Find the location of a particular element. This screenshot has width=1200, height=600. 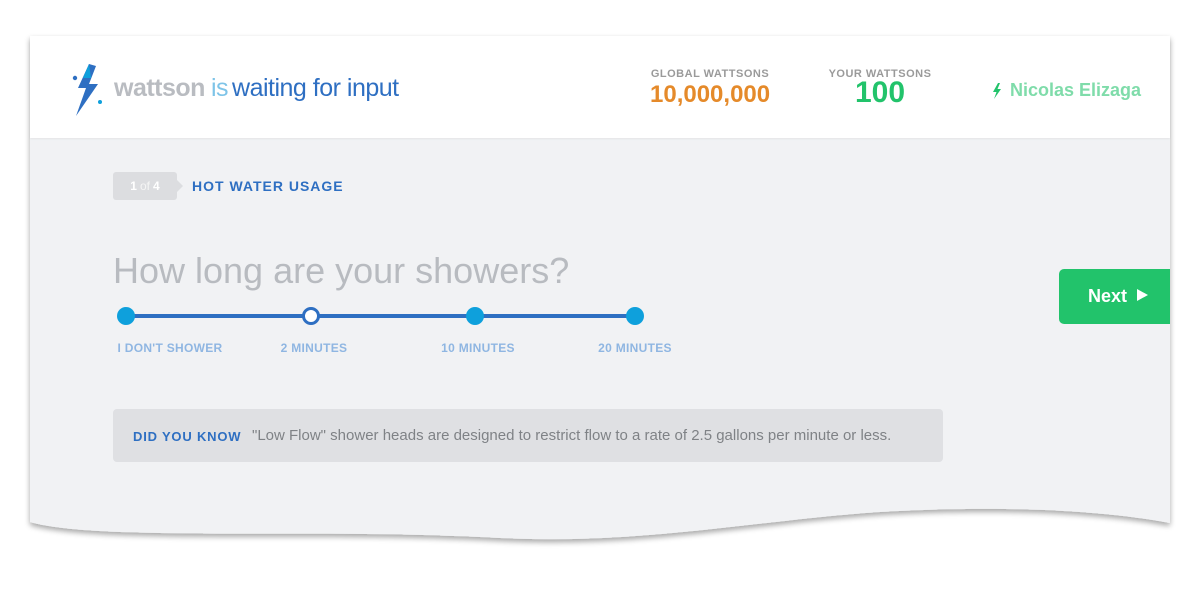

user-profile-link: Nicolas Elizaga is located at coordinates (1066, 90).